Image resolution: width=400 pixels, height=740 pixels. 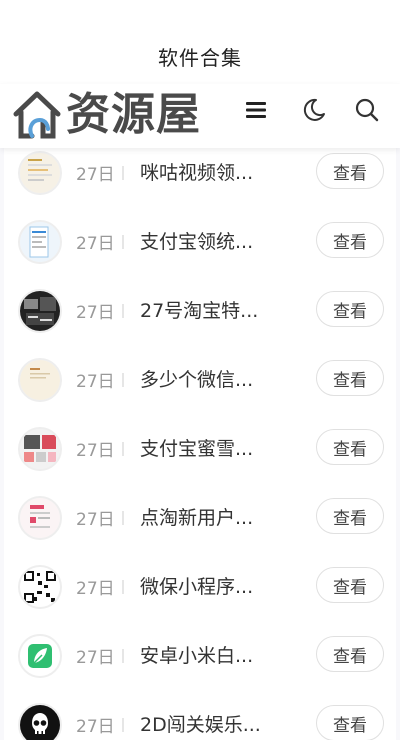 What do you see at coordinates (40, 656) in the screenshot?
I see `leaf-app-icon` at bounding box center [40, 656].